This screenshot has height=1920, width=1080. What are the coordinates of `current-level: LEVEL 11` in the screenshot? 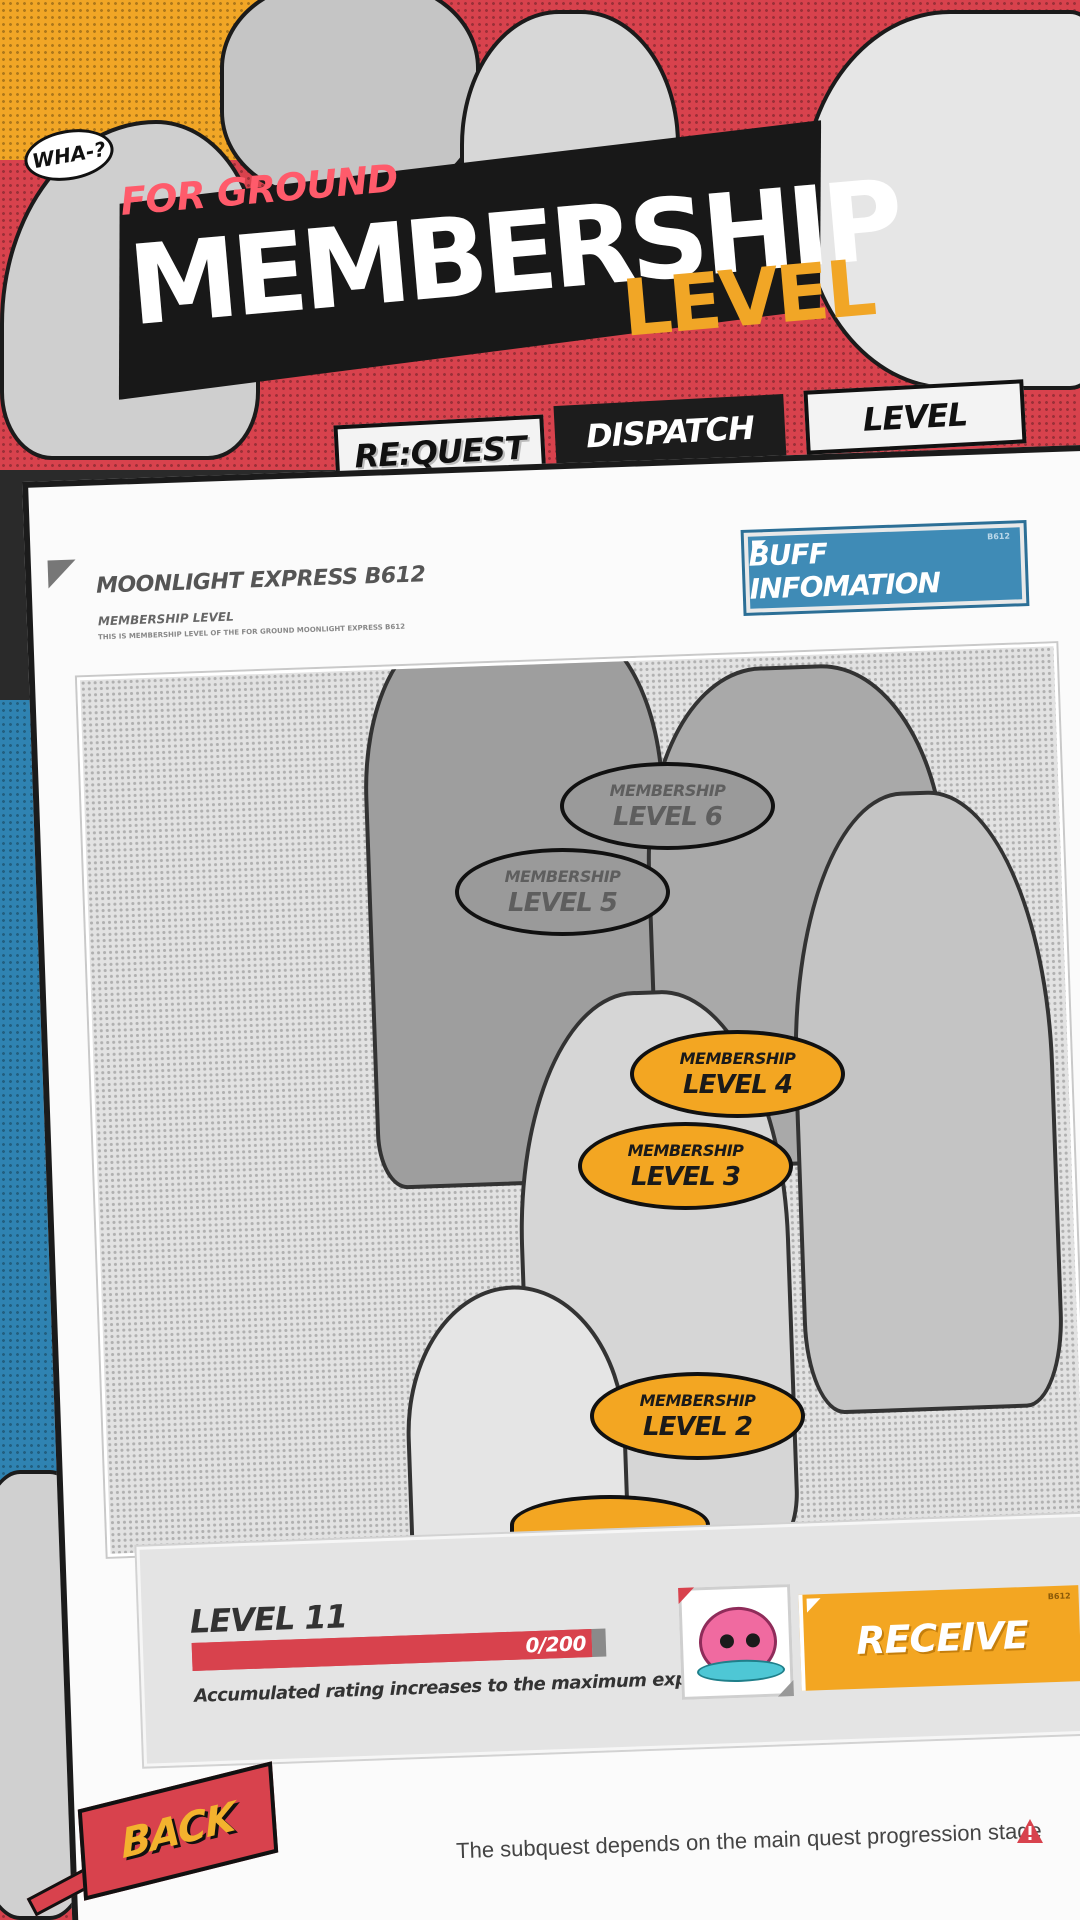 It's located at (268, 1619).